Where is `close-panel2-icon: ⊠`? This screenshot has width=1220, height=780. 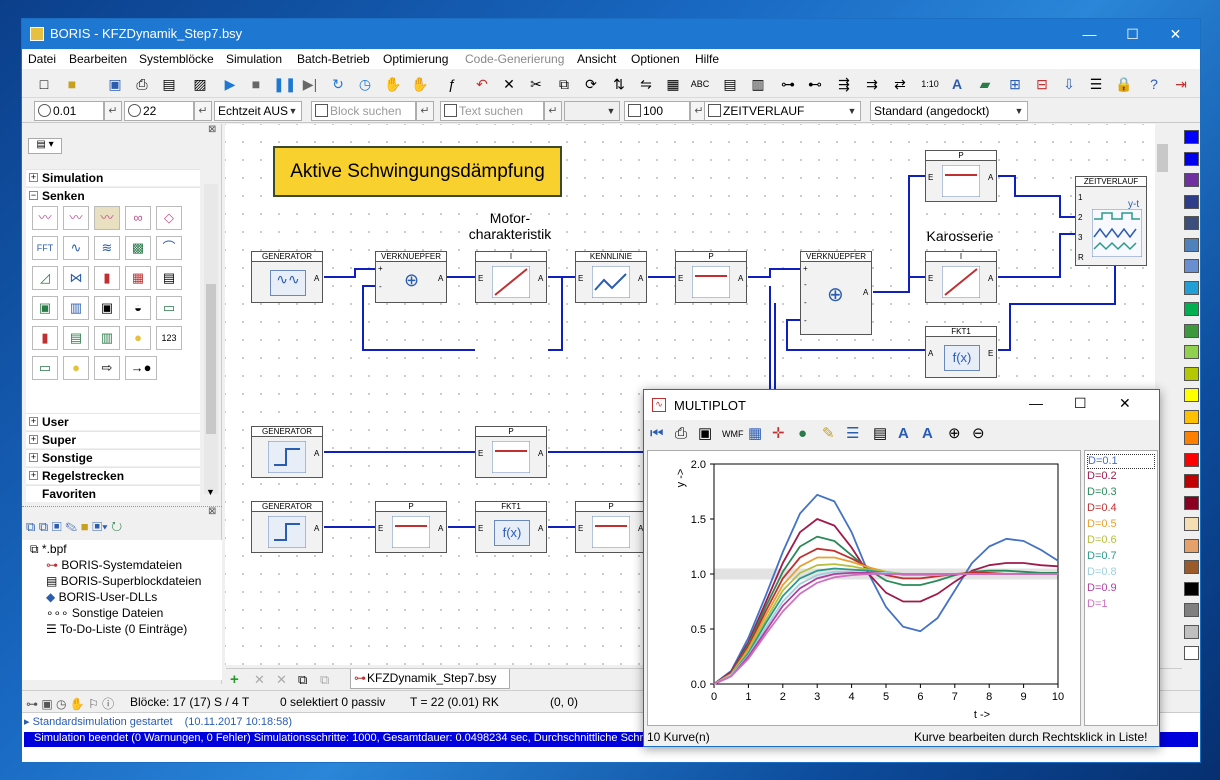
close-panel2-icon: ⊠ is located at coordinates (212, 511).